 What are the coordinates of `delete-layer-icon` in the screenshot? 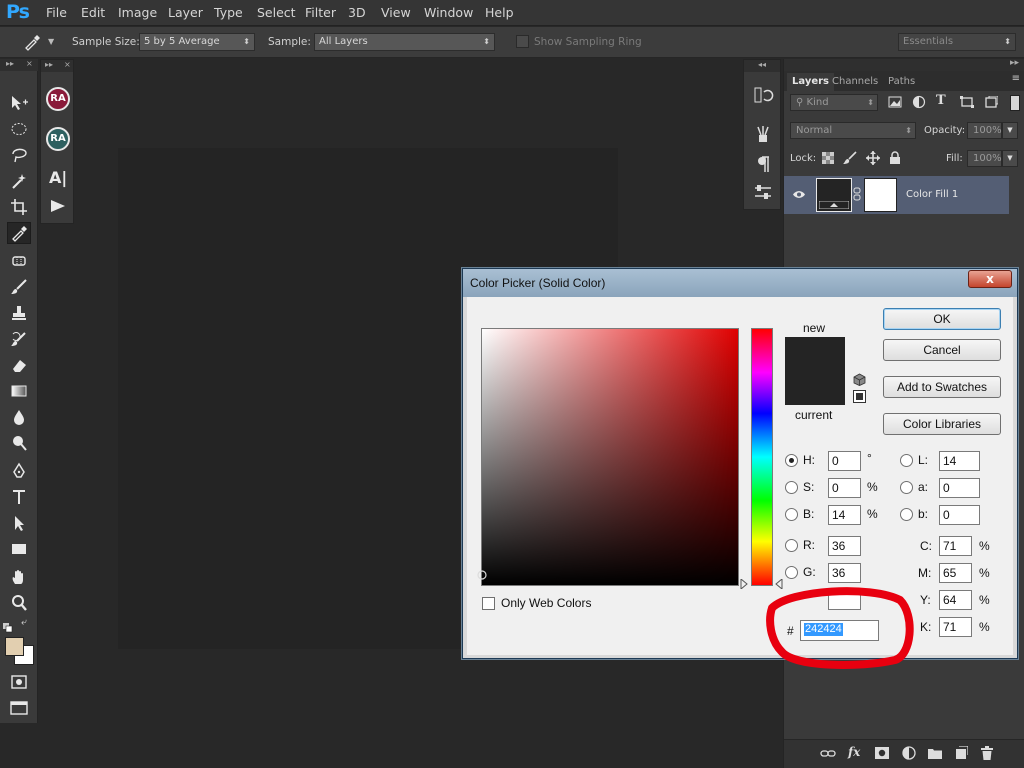 It's located at (987, 753).